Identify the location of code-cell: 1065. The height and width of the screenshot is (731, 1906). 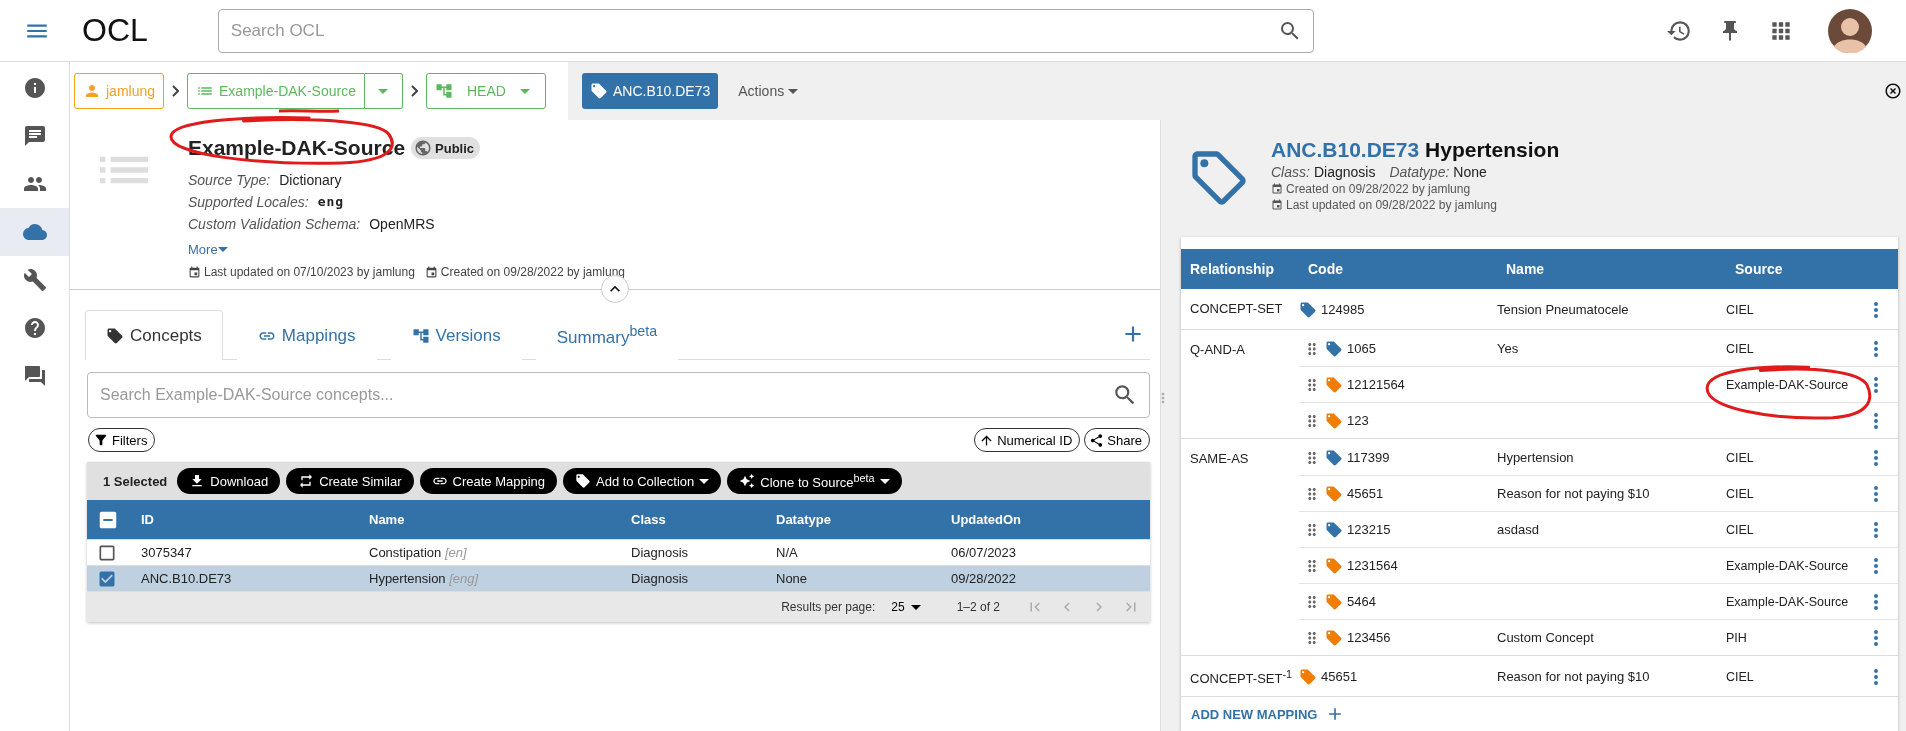
(1337, 348).